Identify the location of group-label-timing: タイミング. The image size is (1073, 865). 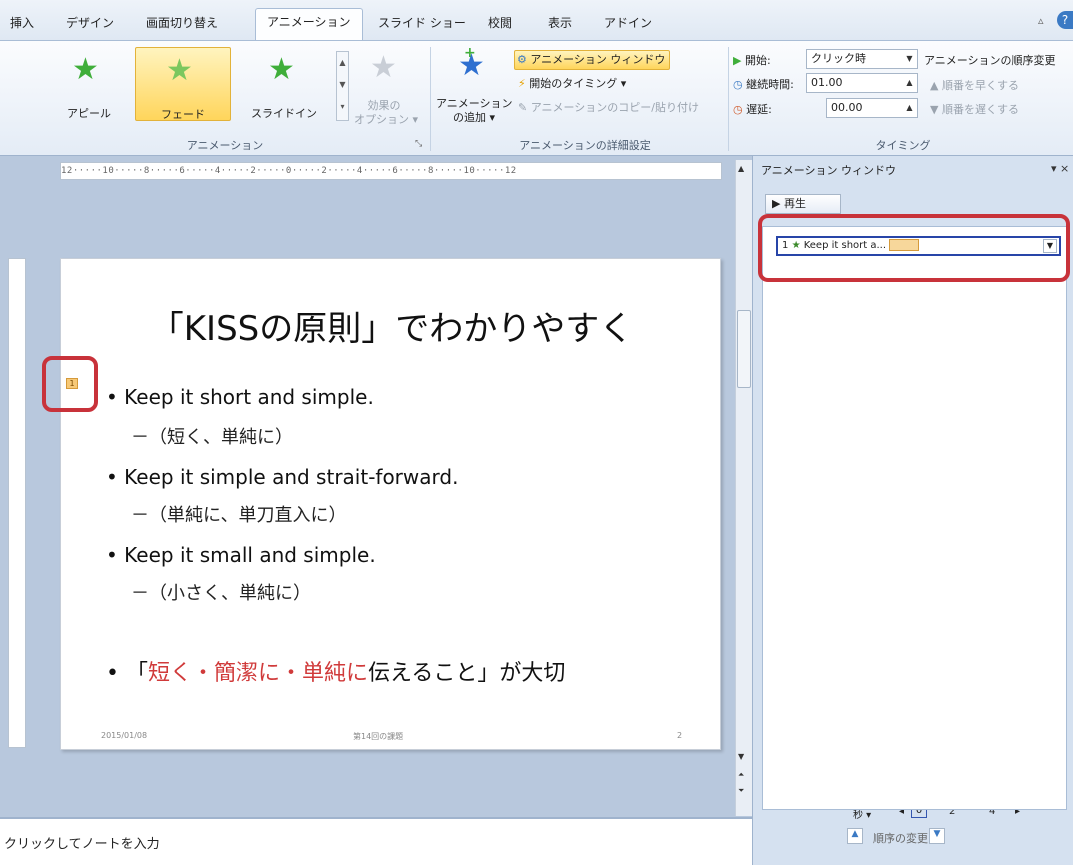
(903, 145).